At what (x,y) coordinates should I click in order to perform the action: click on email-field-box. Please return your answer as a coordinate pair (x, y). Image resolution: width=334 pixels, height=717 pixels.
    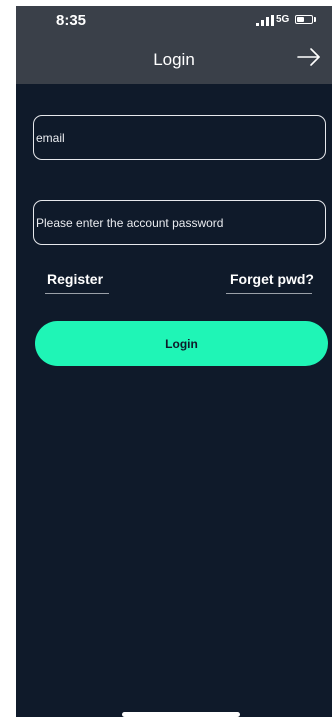
    Looking at the image, I should click on (179, 137).